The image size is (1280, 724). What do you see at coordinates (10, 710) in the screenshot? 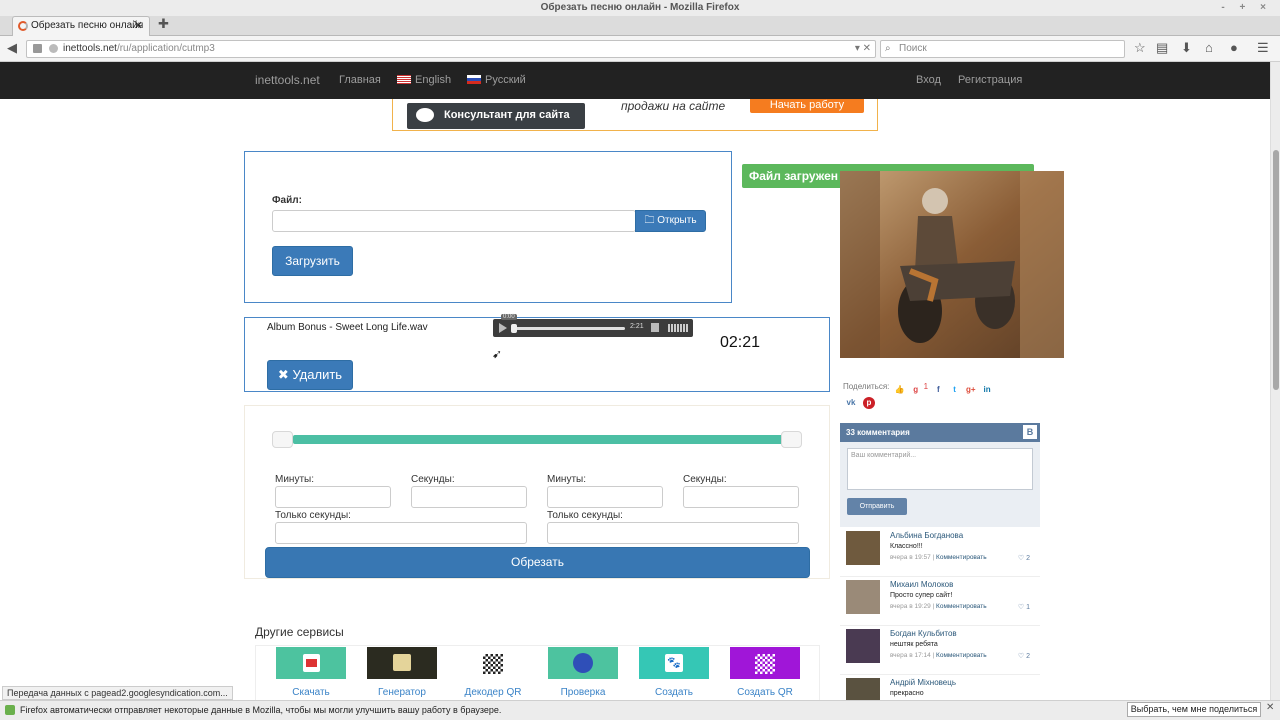
I see `info-icon` at bounding box center [10, 710].